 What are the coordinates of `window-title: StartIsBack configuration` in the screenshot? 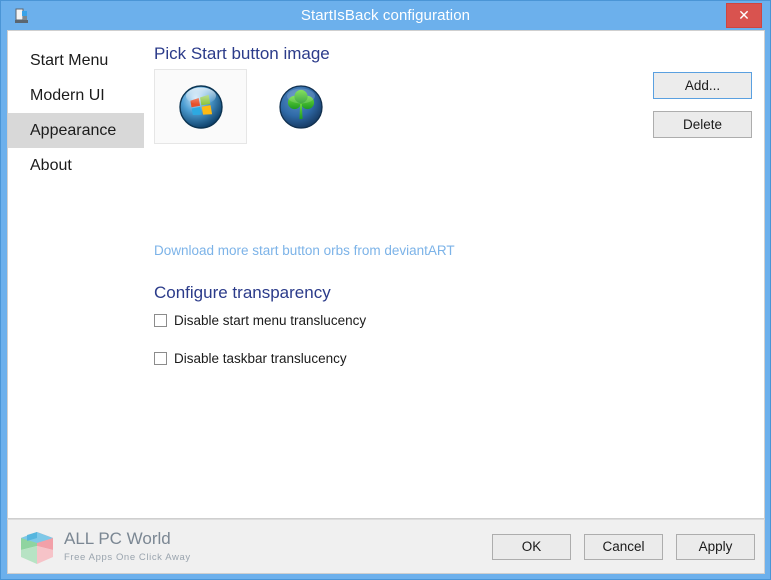 It's located at (385, 15).